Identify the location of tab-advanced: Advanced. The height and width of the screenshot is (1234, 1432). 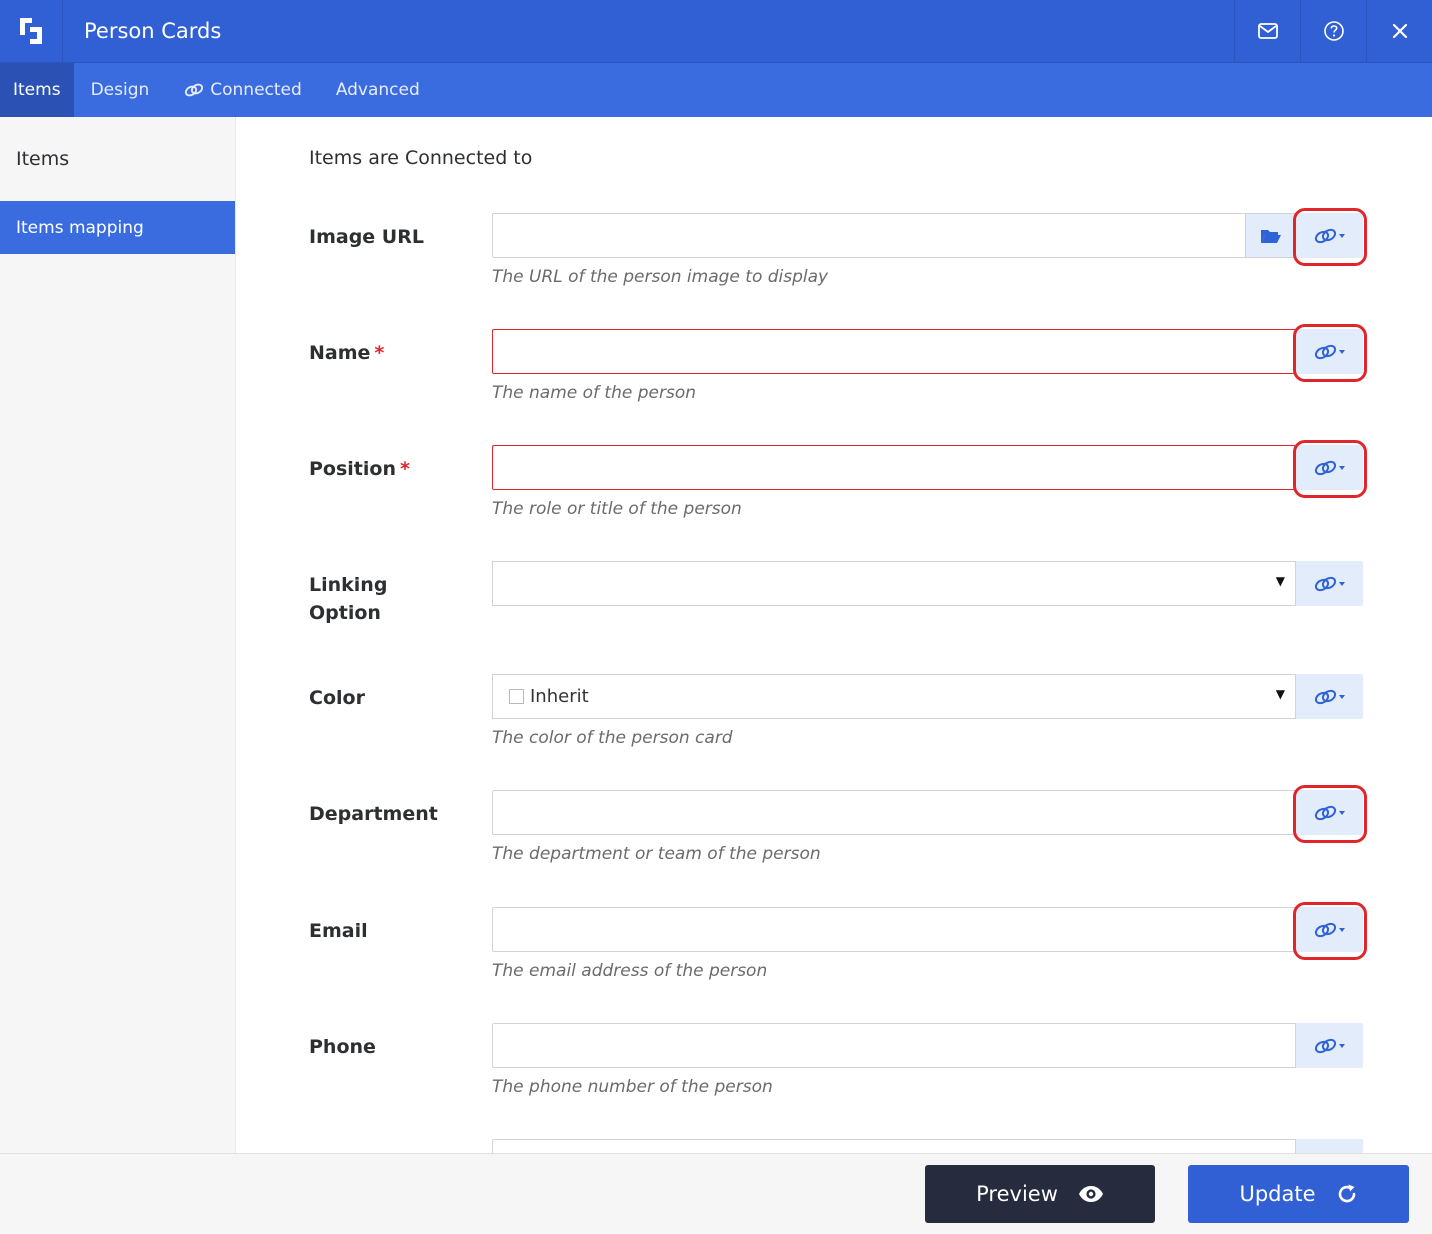
(378, 90).